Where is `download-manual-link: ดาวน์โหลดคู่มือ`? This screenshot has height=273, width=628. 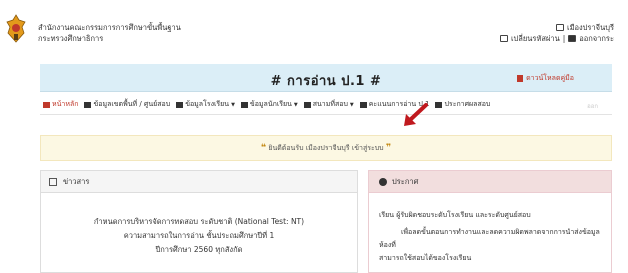 download-manual-link: ดาวน์โหลดคู่มือ is located at coordinates (545, 78).